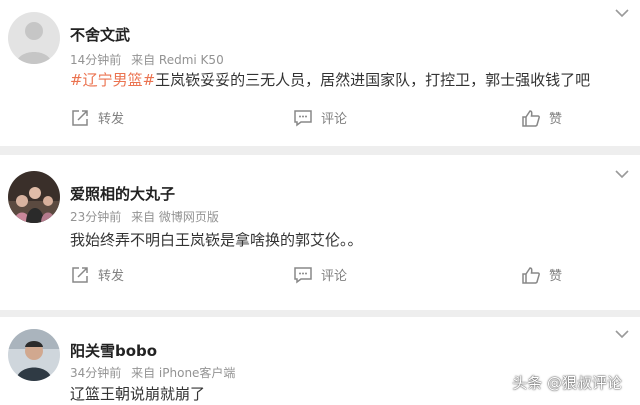 The height and width of the screenshot is (405, 640). I want to click on post-meta: 23分钟前 来自 微博网页版, so click(147, 216).